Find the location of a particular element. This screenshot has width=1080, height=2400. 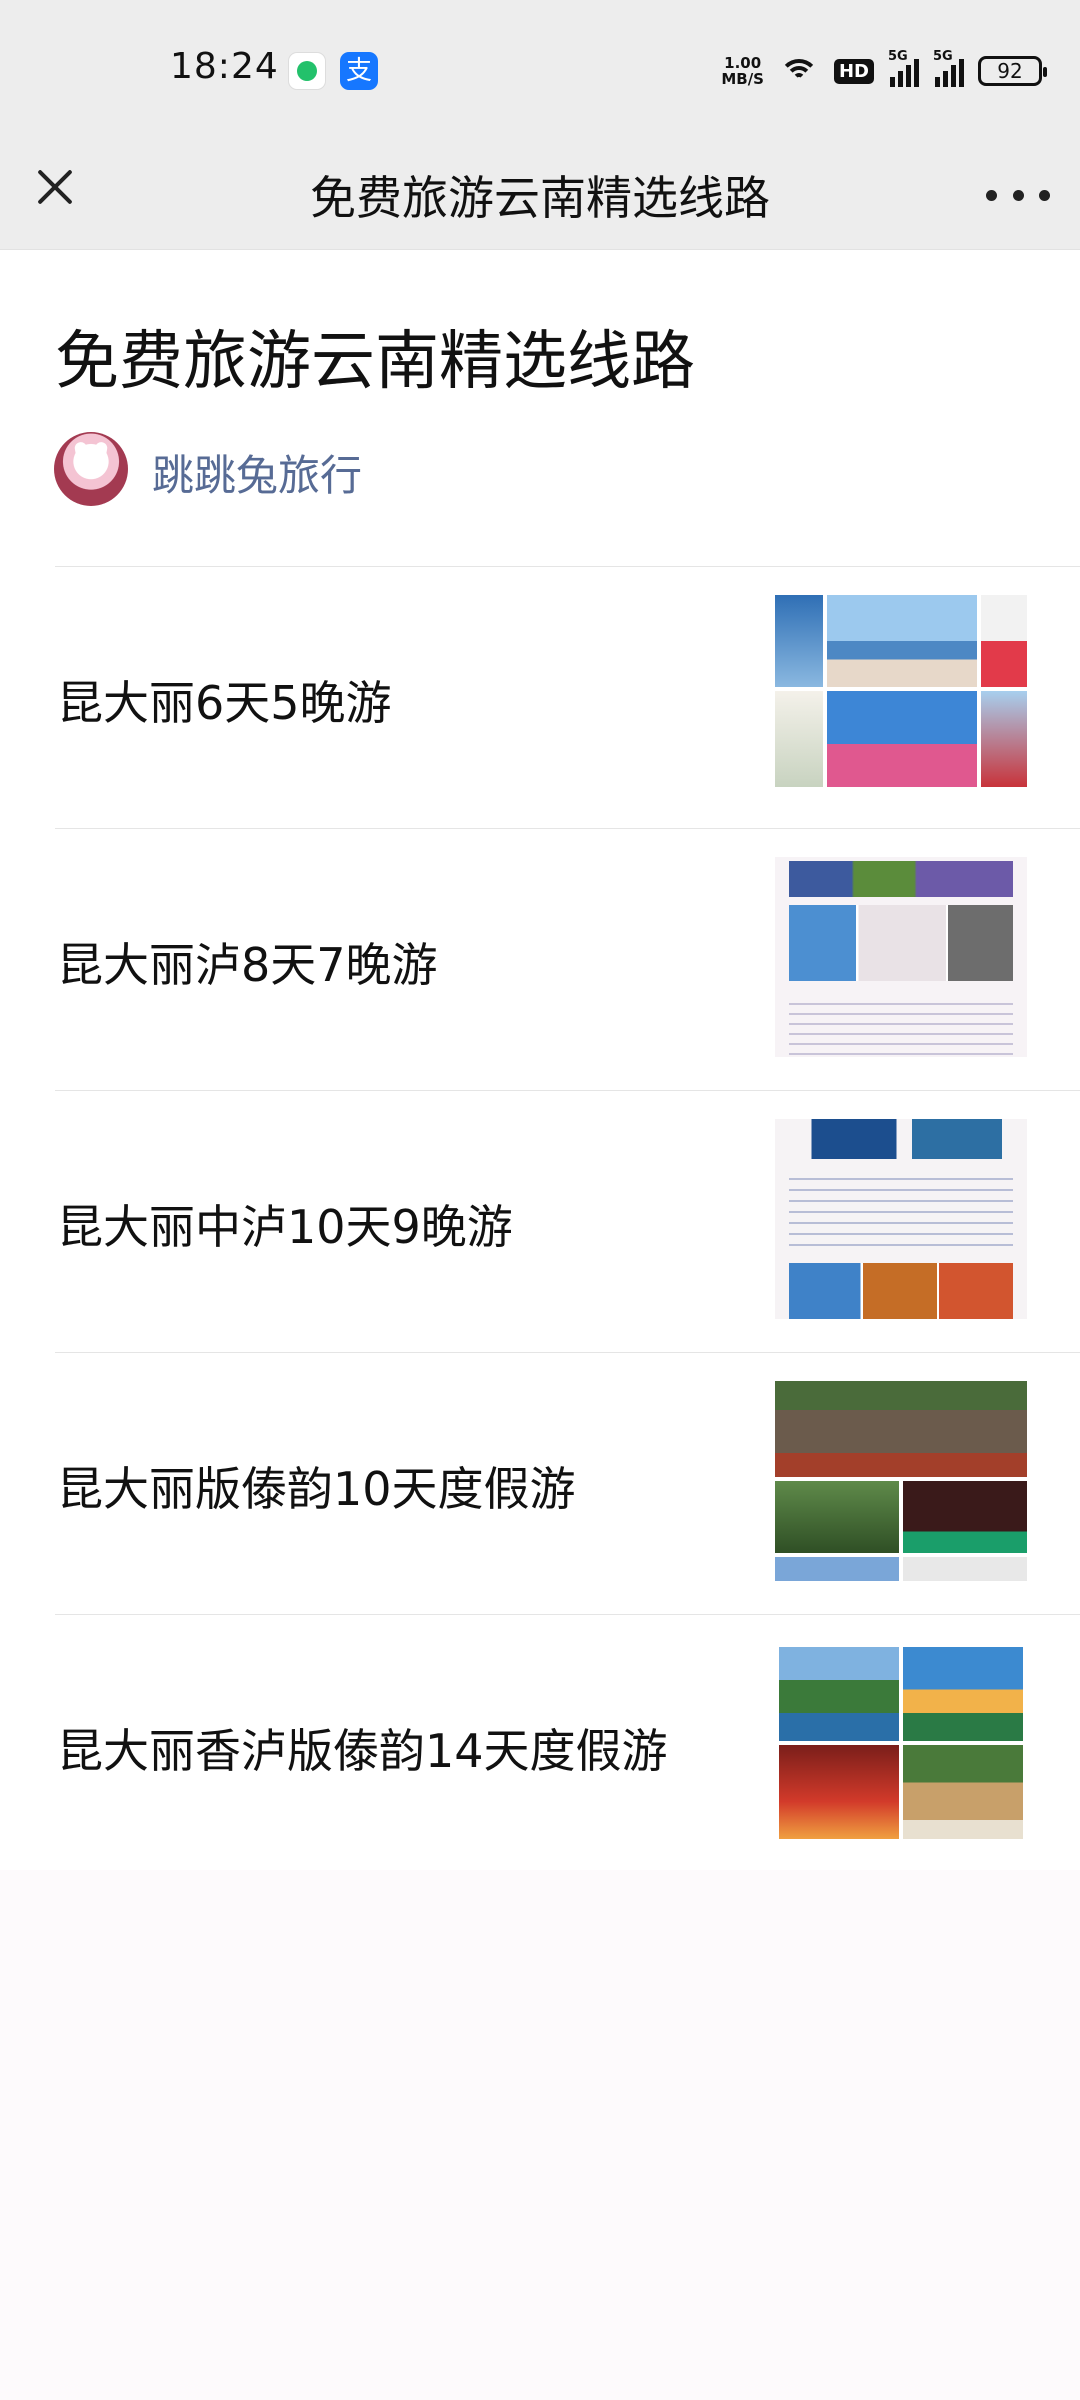

route-item: 昆大丽版傣韵10天度假游 is located at coordinates (567, 1483).